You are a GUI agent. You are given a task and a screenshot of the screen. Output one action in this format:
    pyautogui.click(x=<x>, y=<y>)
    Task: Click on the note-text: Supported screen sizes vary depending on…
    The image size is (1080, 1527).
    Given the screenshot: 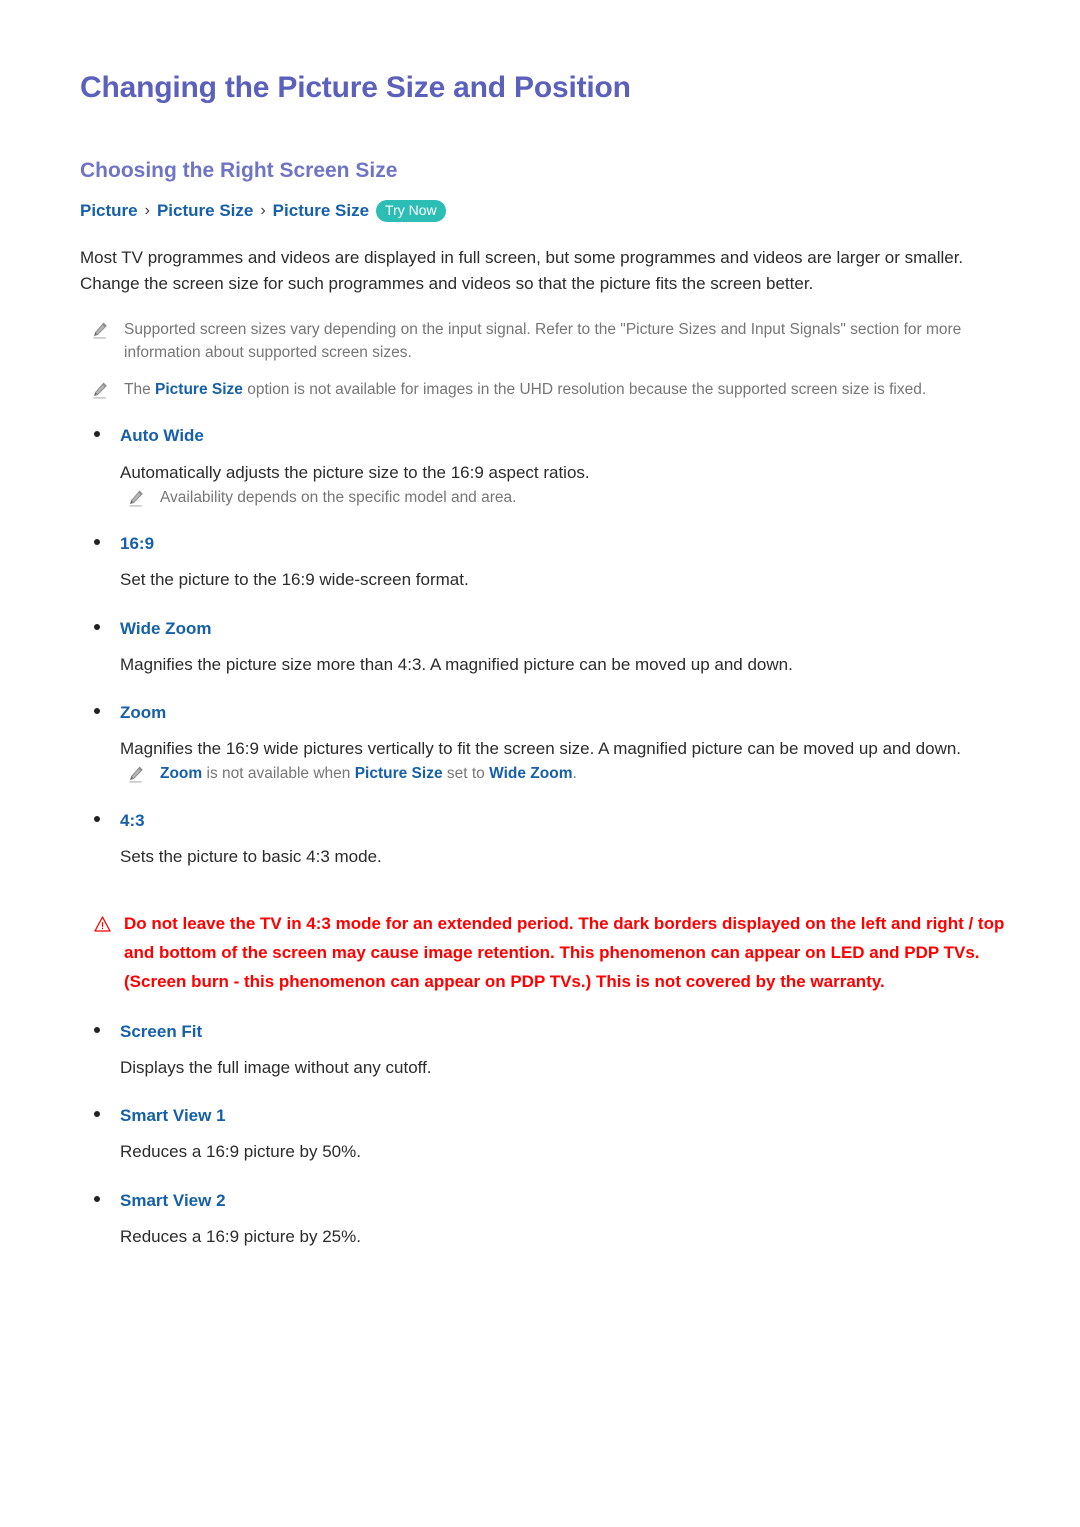 What is the action you would take?
    pyautogui.click(x=543, y=340)
    